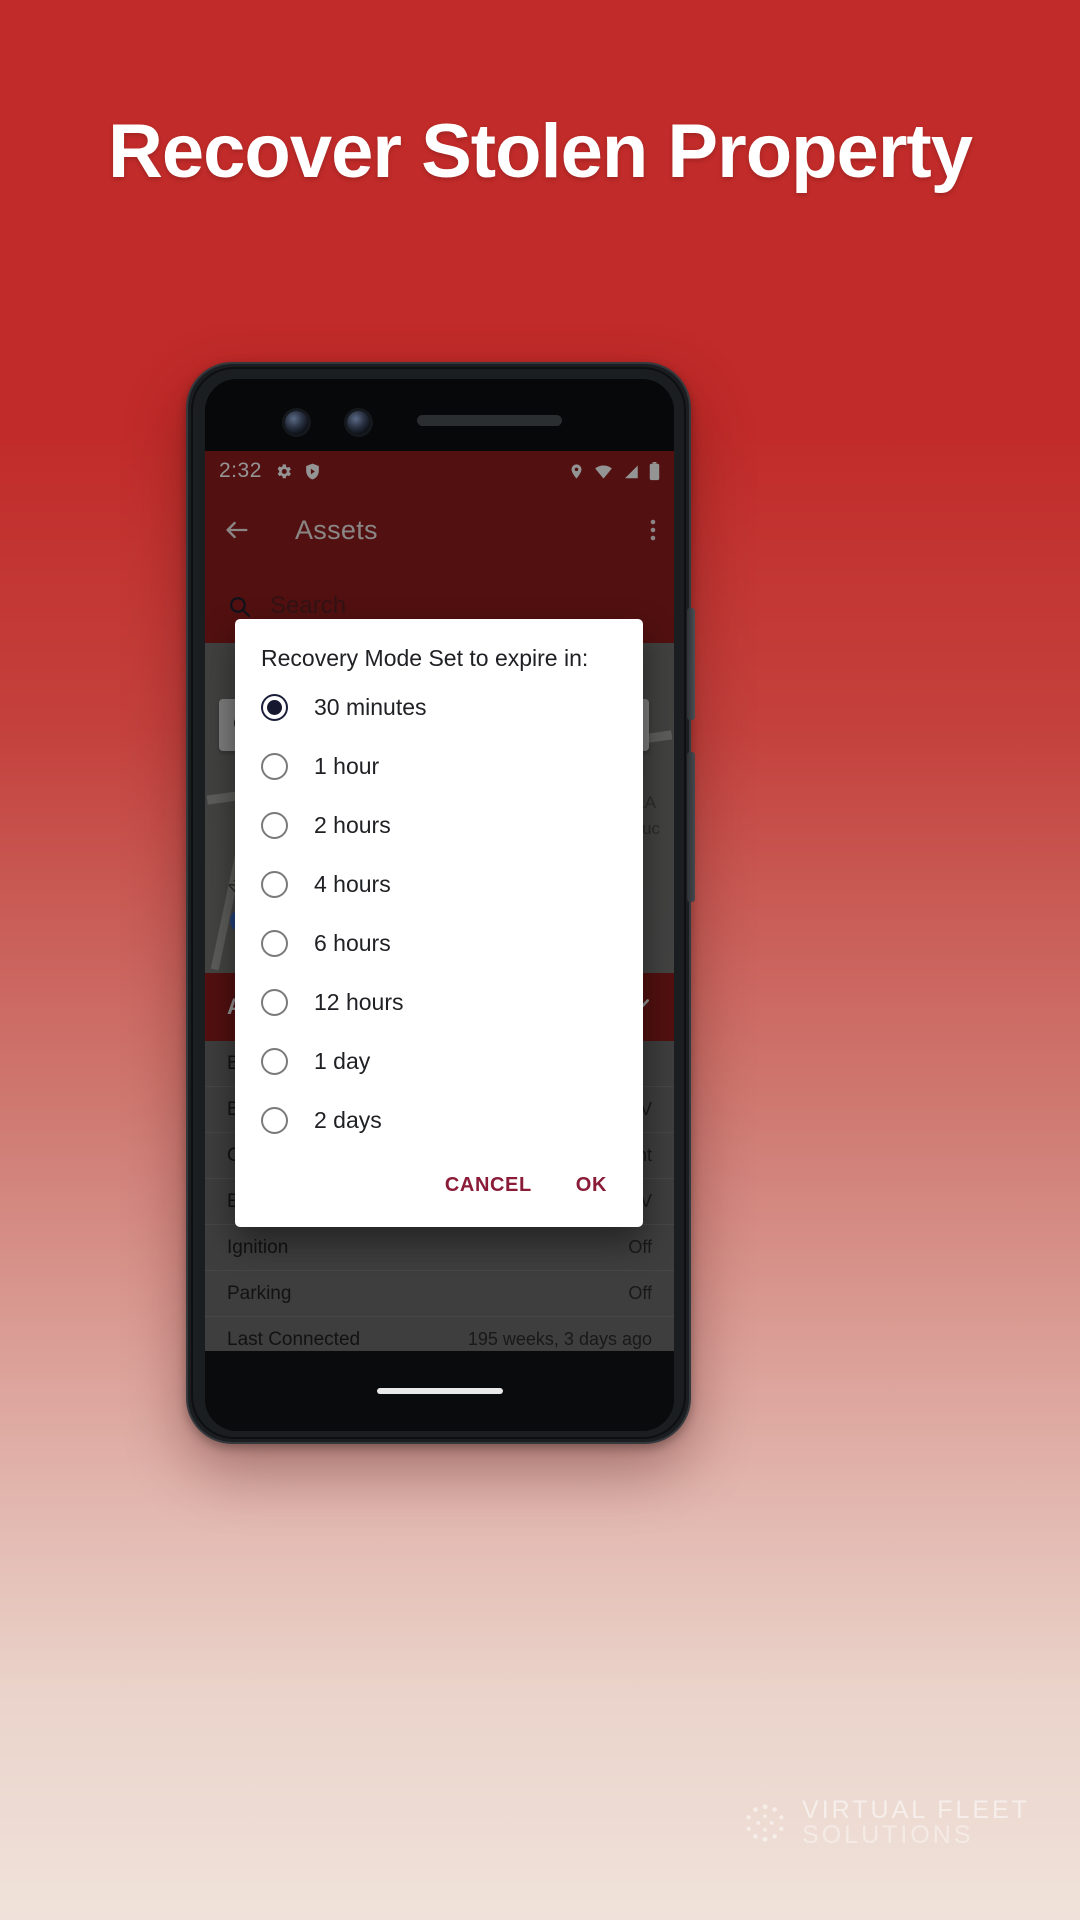  What do you see at coordinates (916, 1810) in the screenshot?
I see `brand-name-line1: VIRTUAL FLEET` at bounding box center [916, 1810].